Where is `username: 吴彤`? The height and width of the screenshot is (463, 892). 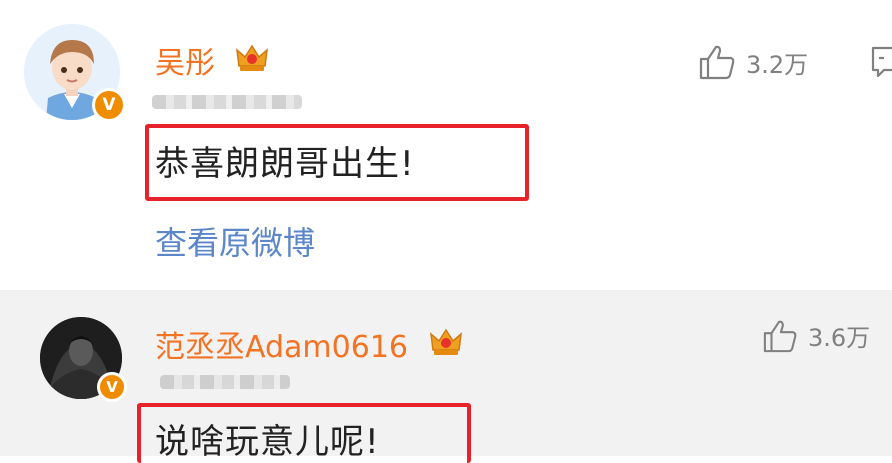 username: 吴彤 is located at coordinates (185, 60).